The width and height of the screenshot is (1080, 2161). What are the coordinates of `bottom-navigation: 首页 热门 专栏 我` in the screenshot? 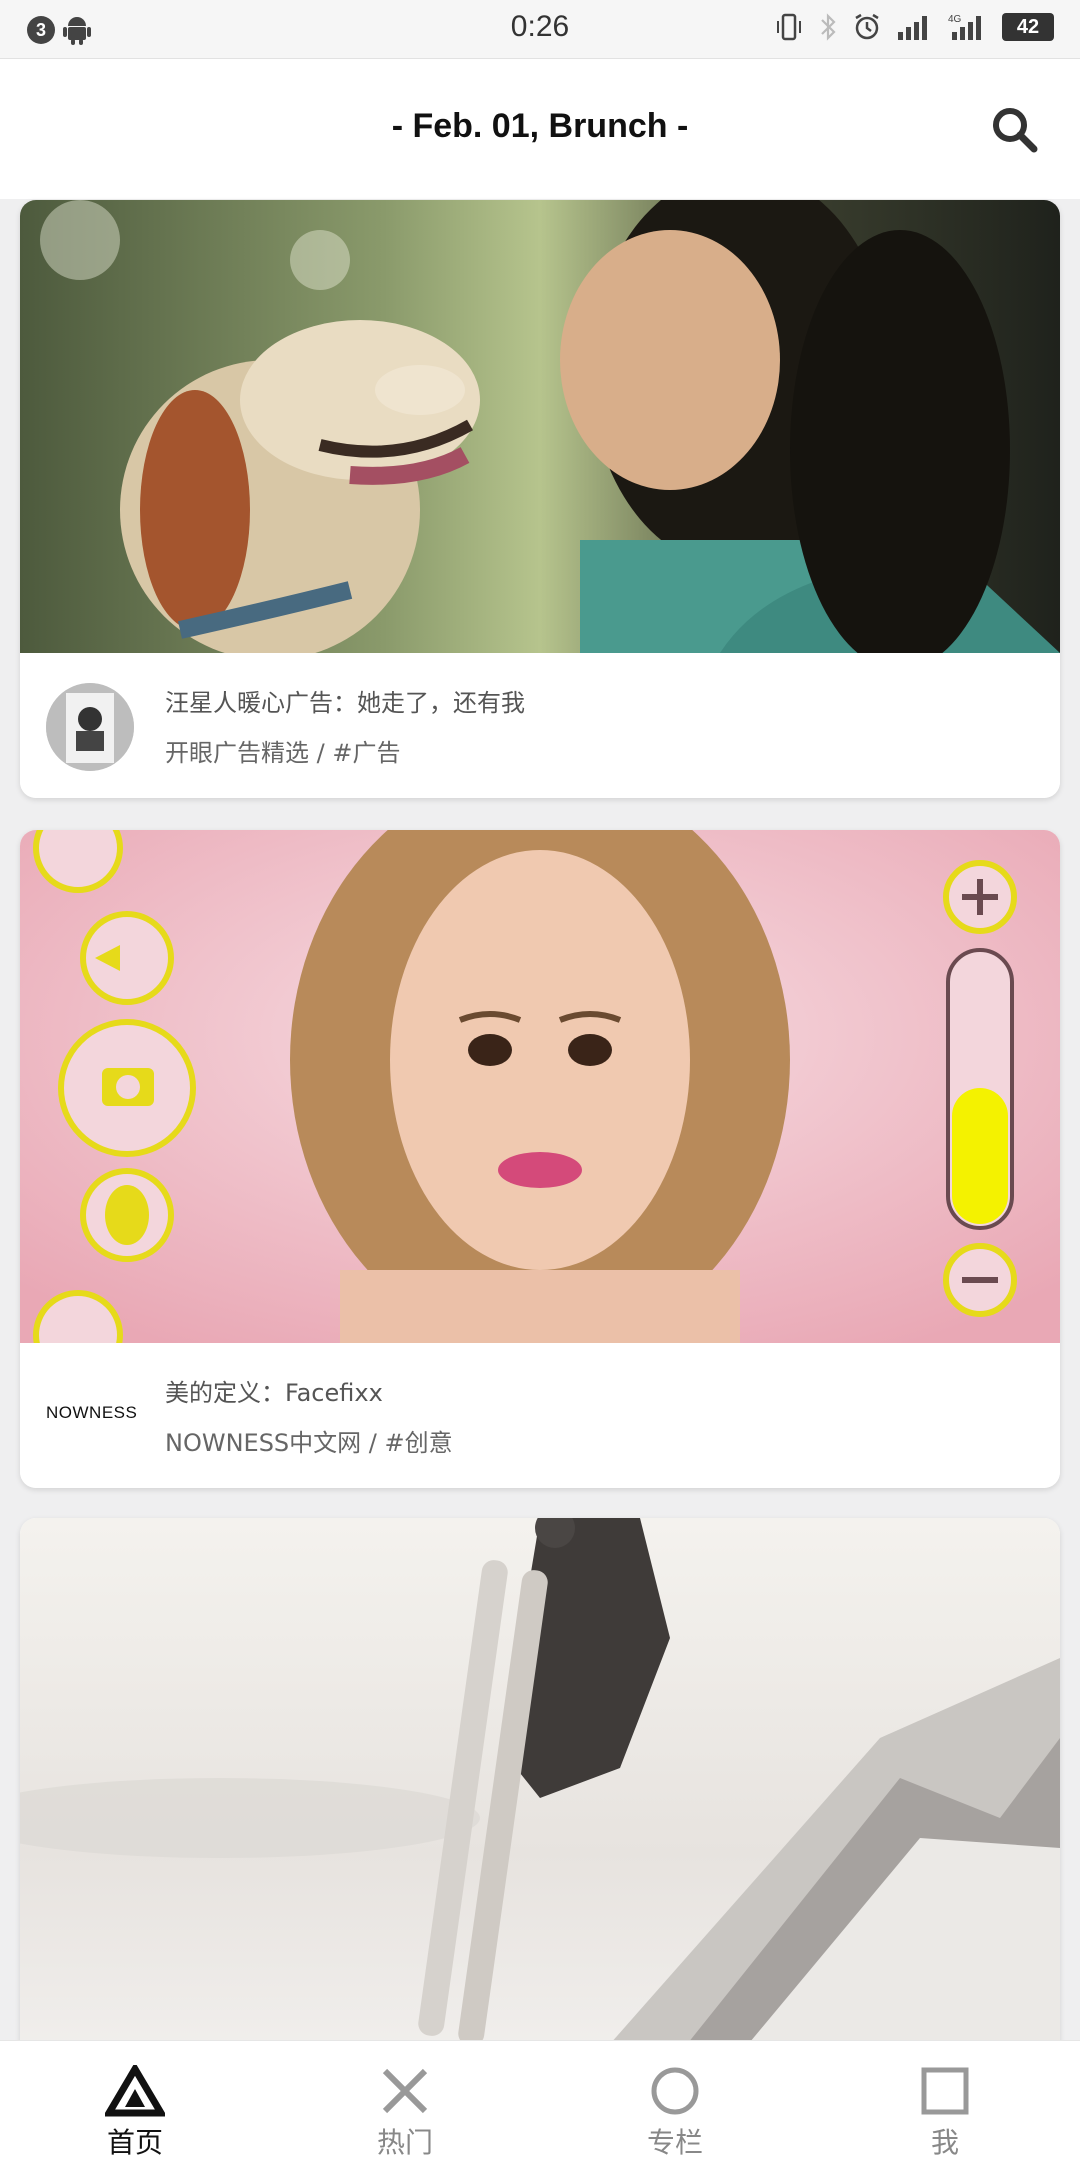 It's located at (540, 2100).